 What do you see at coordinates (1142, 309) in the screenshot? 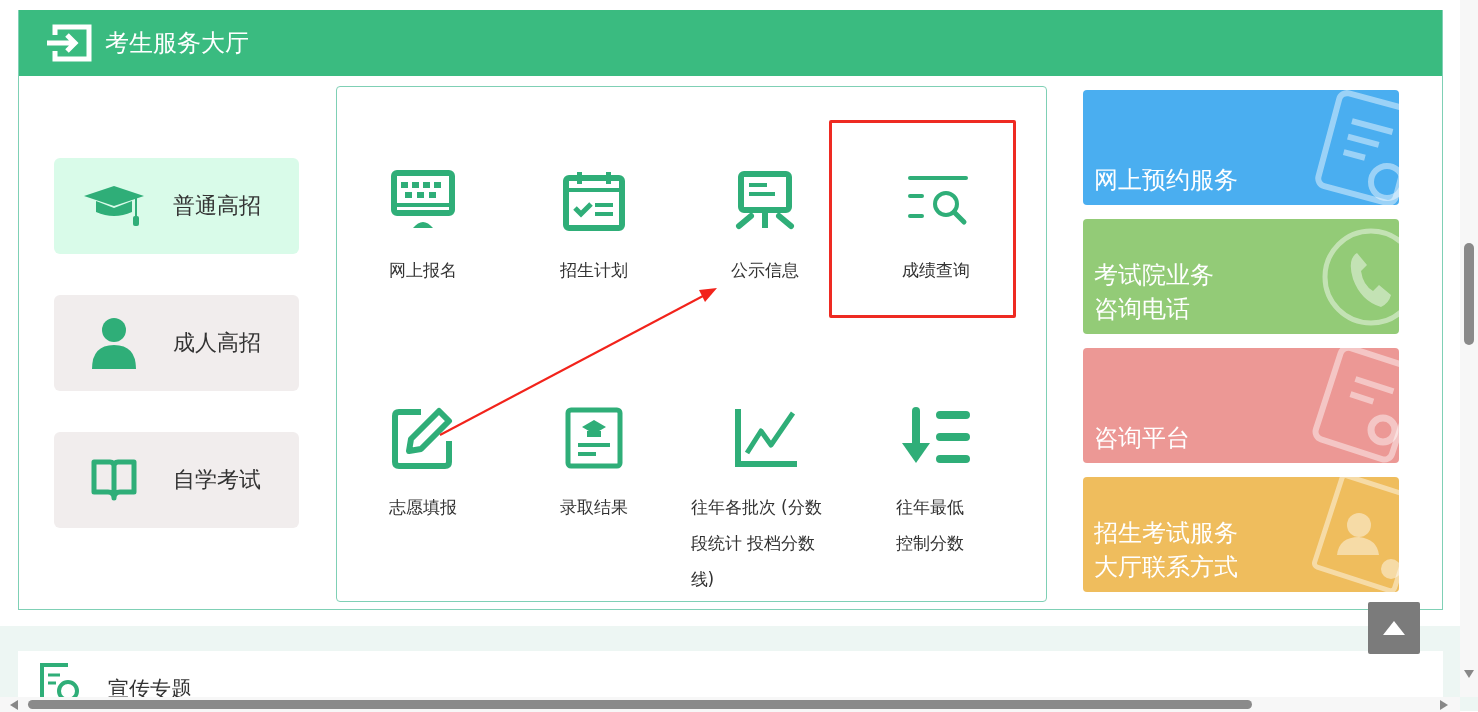
I see `card-label: 咨询电话` at bounding box center [1142, 309].